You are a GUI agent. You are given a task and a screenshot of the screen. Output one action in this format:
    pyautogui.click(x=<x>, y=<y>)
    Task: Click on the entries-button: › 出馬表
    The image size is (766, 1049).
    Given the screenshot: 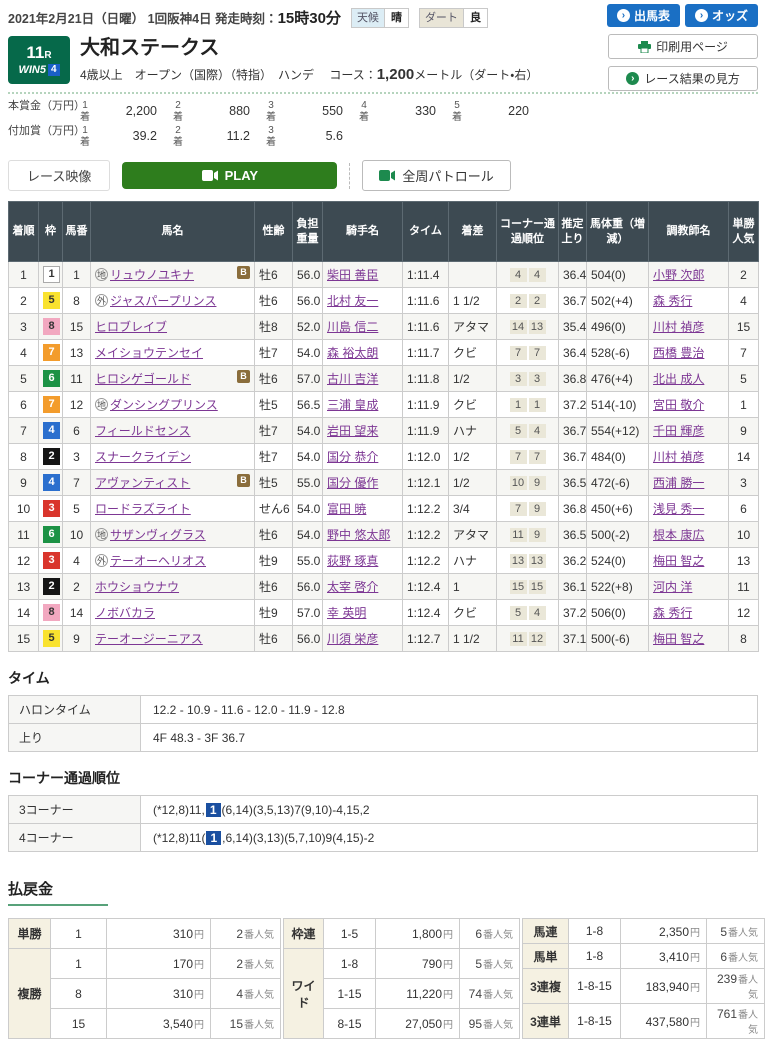 What is the action you would take?
    pyautogui.click(x=643, y=15)
    